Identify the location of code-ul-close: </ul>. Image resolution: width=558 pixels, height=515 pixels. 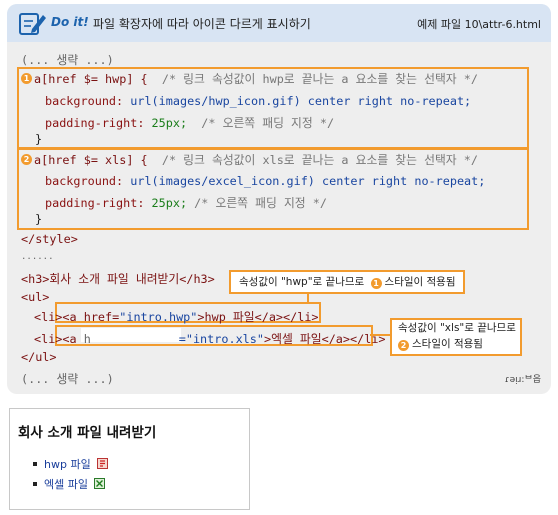
(39, 357).